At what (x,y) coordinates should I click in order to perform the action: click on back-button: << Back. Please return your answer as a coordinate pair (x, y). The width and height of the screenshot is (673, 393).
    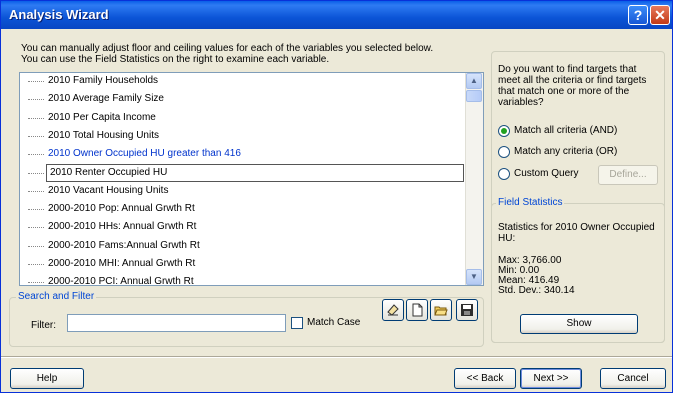
    Looking at the image, I should click on (485, 378).